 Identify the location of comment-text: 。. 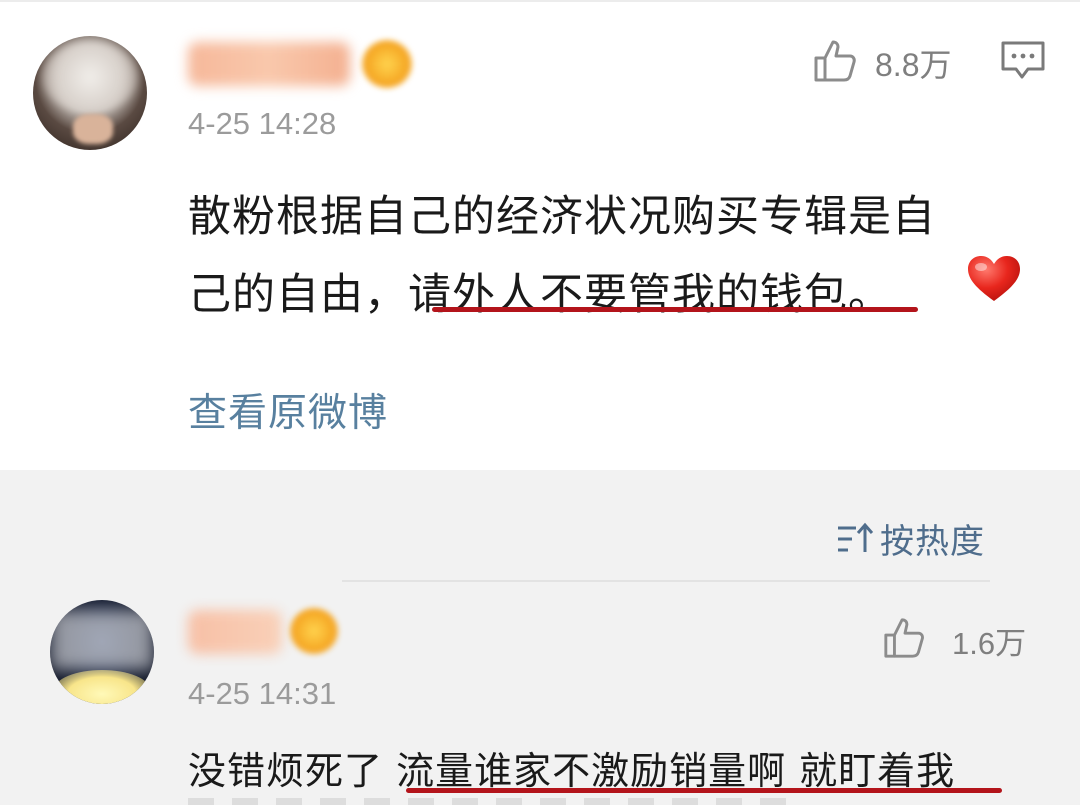
(870, 295).